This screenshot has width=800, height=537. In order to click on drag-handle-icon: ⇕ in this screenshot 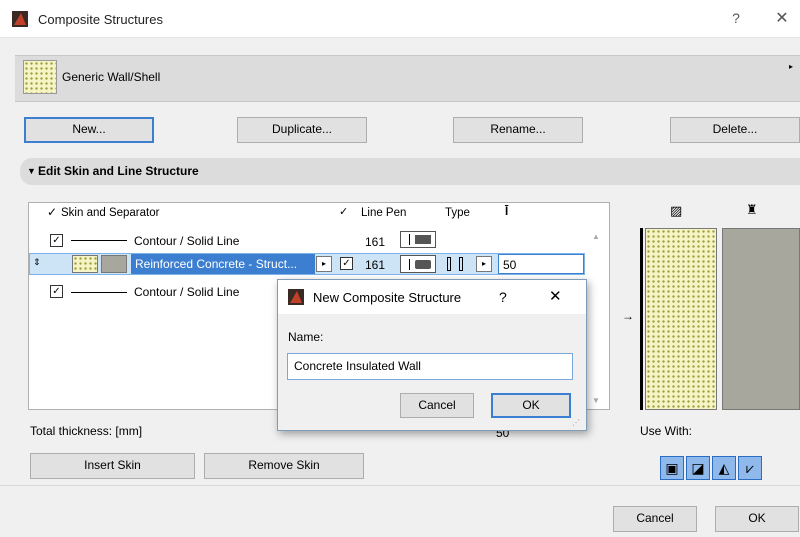, I will do `click(37, 262)`.